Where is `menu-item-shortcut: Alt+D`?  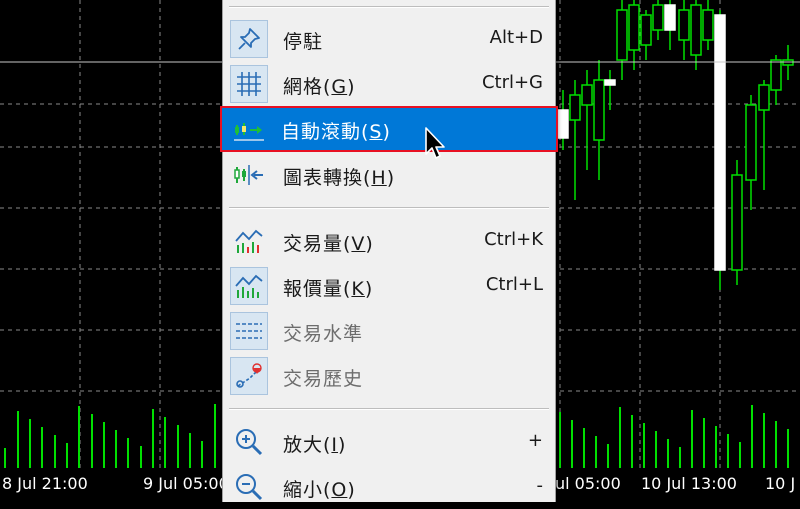
menu-item-shortcut: Alt+D is located at coordinates (516, 37).